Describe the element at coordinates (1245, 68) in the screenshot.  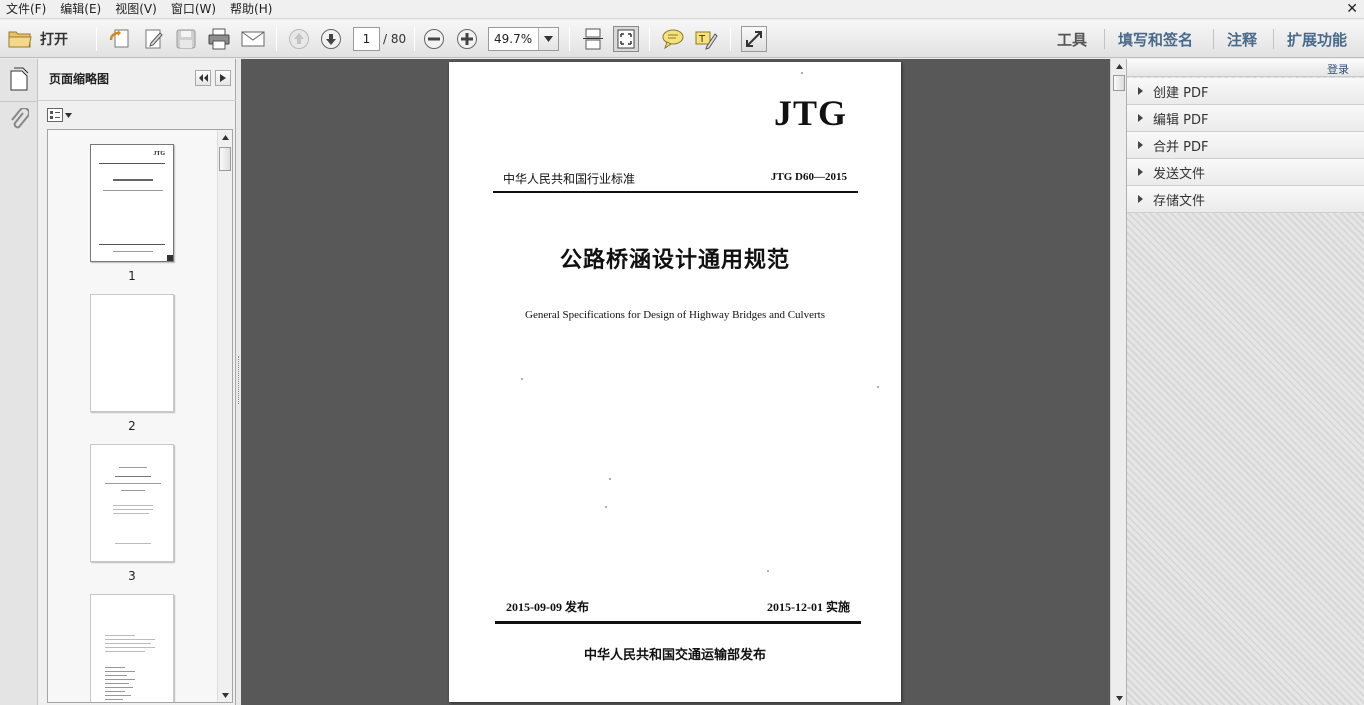
I see `task-pane-header: 登录` at that location.